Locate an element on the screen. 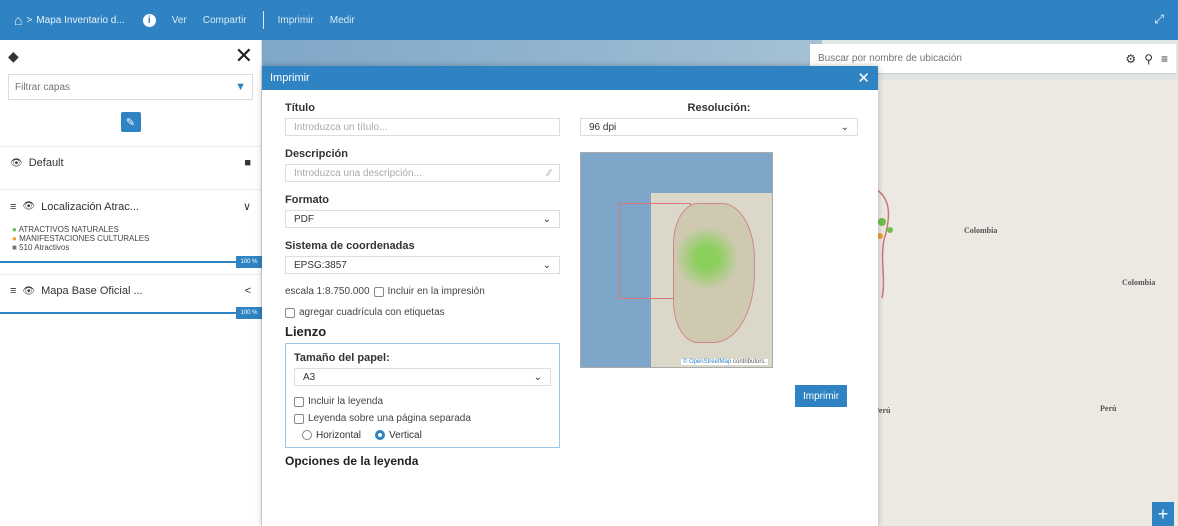 Image resolution: width=1178 pixels, height=526 pixels. horizontal-radio is located at coordinates (307, 435).